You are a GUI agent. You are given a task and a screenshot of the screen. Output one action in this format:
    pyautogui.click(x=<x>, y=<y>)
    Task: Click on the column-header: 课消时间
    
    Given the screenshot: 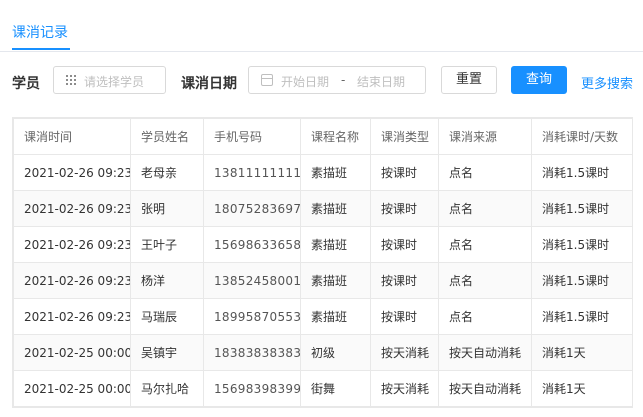 What is the action you would take?
    pyautogui.click(x=72, y=136)
    